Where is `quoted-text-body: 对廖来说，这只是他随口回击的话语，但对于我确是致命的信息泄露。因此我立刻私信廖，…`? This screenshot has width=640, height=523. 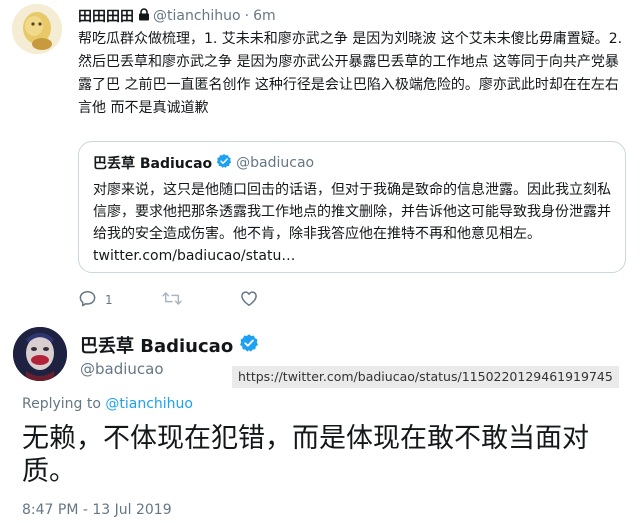
quoted-text-body: 对廖来说，这只是他随口回击的话语，但对于我确是致命的信息泄露。因此我立刻私信廖，… is located at coordinates (352, 212).